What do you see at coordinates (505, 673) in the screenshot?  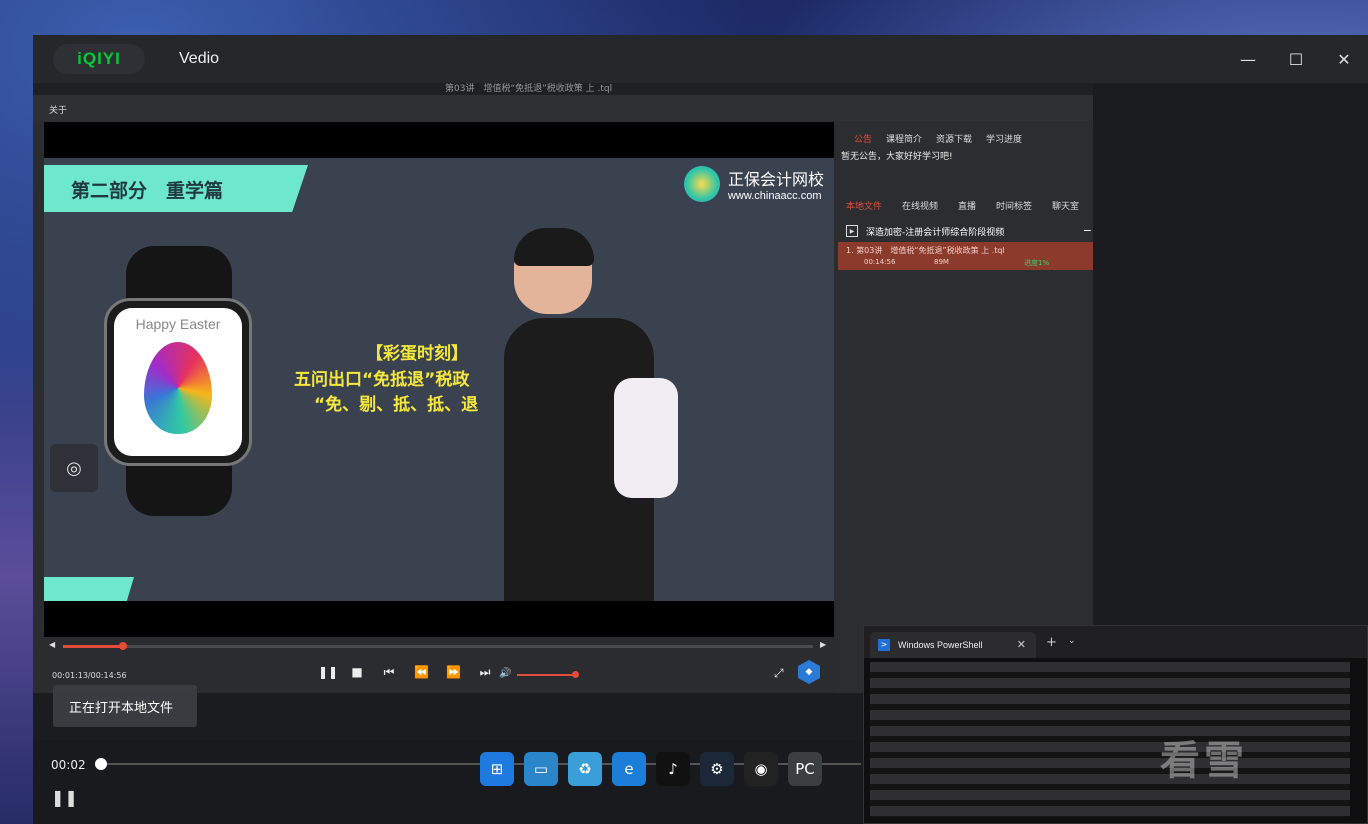 I see `volume-icon: 🔊` at bounding box center [505, 673].